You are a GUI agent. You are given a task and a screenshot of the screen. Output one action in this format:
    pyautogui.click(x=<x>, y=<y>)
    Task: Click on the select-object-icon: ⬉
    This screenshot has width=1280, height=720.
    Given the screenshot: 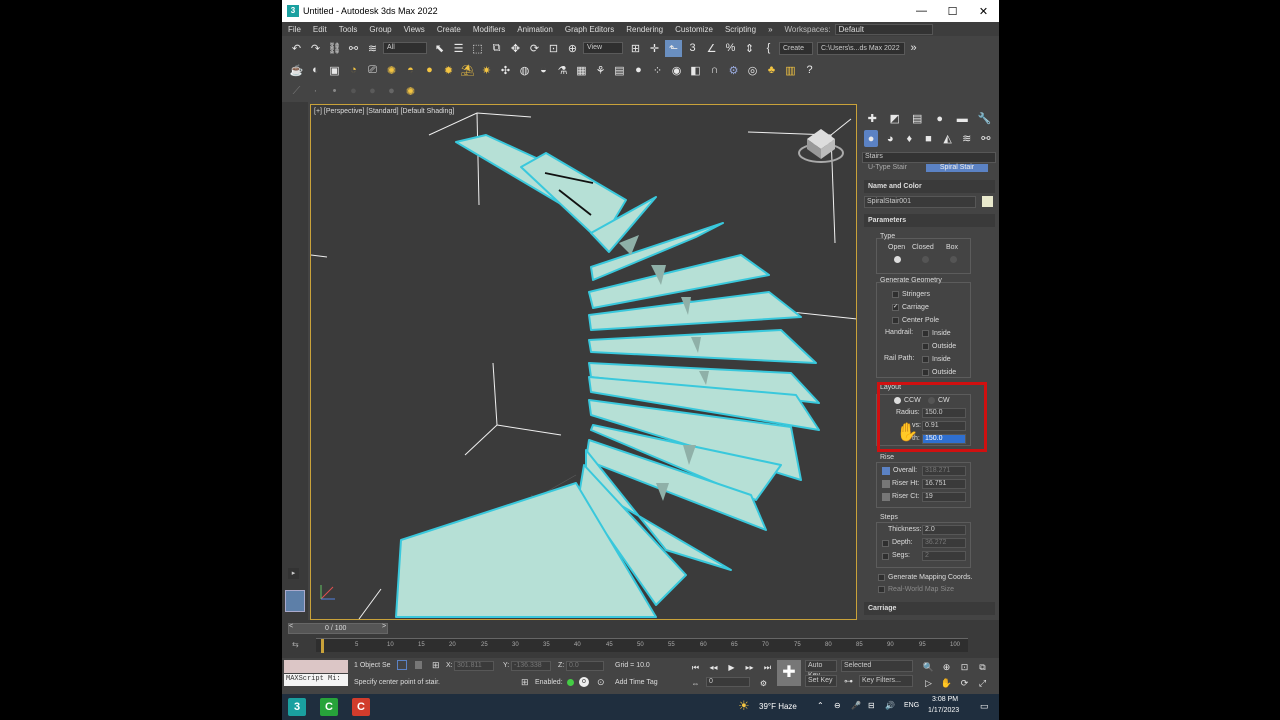 What is the action you would take?
    pyautogui.click(x=439, y=48)
    